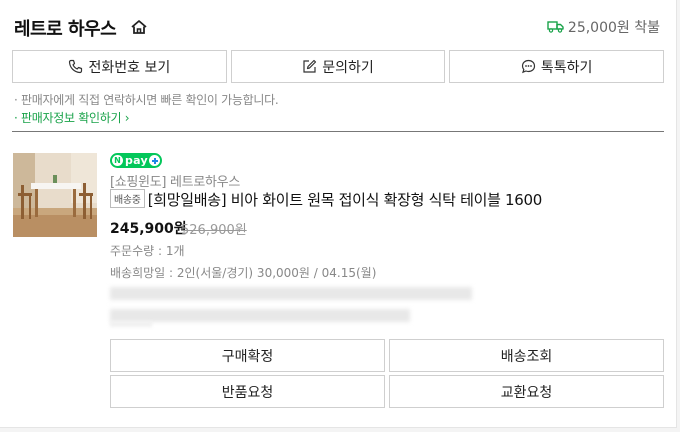 Image resolution: width=680 pixels, height=432 pixels. I want to click on order-quantity: 주문수량 : 1개, so click(147, 251).